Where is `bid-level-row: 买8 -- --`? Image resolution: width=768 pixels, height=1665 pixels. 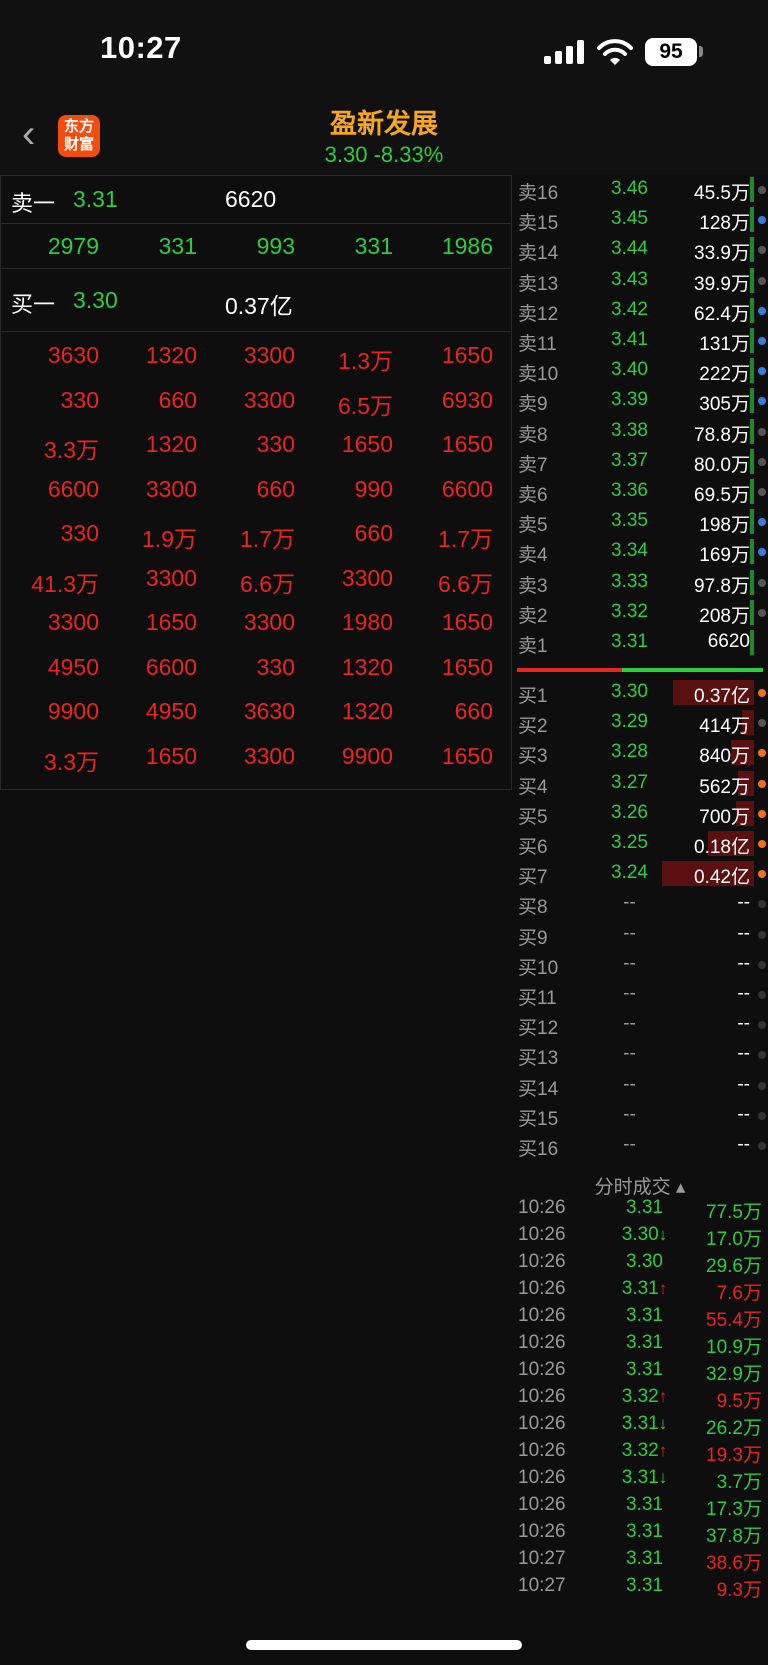 bid-level-row: 买8 -- -- is located at coordinates (640, 904).